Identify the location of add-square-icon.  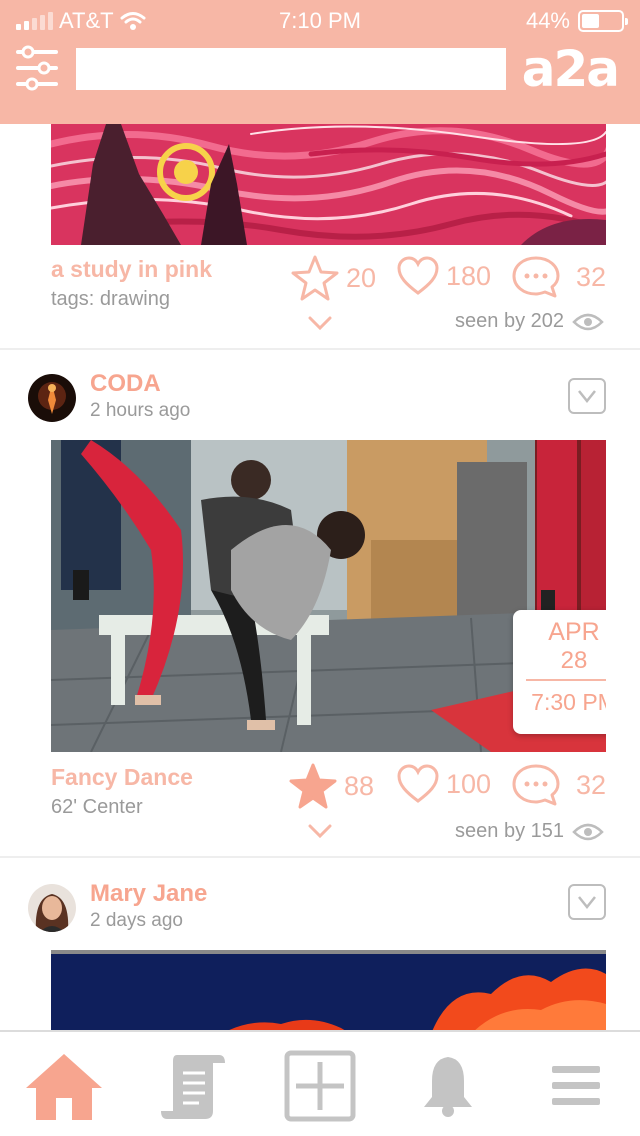
(320, 1086).